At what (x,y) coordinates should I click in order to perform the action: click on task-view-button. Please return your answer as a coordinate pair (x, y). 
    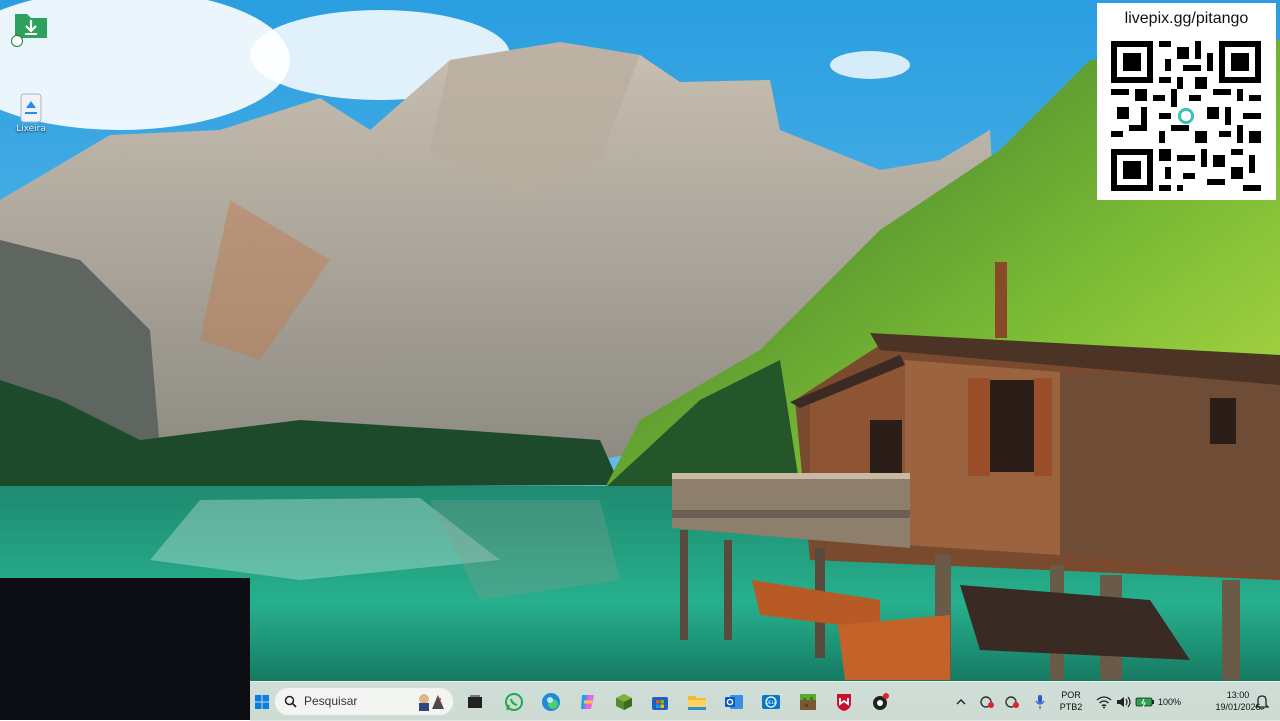
    Looking at the image, I should click on (475, 702).